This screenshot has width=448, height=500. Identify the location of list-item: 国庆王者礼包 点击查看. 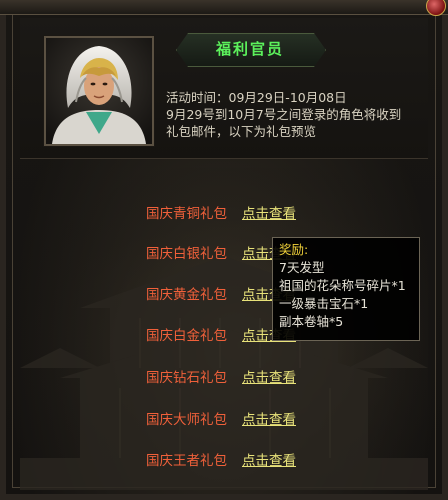
(224, 459).